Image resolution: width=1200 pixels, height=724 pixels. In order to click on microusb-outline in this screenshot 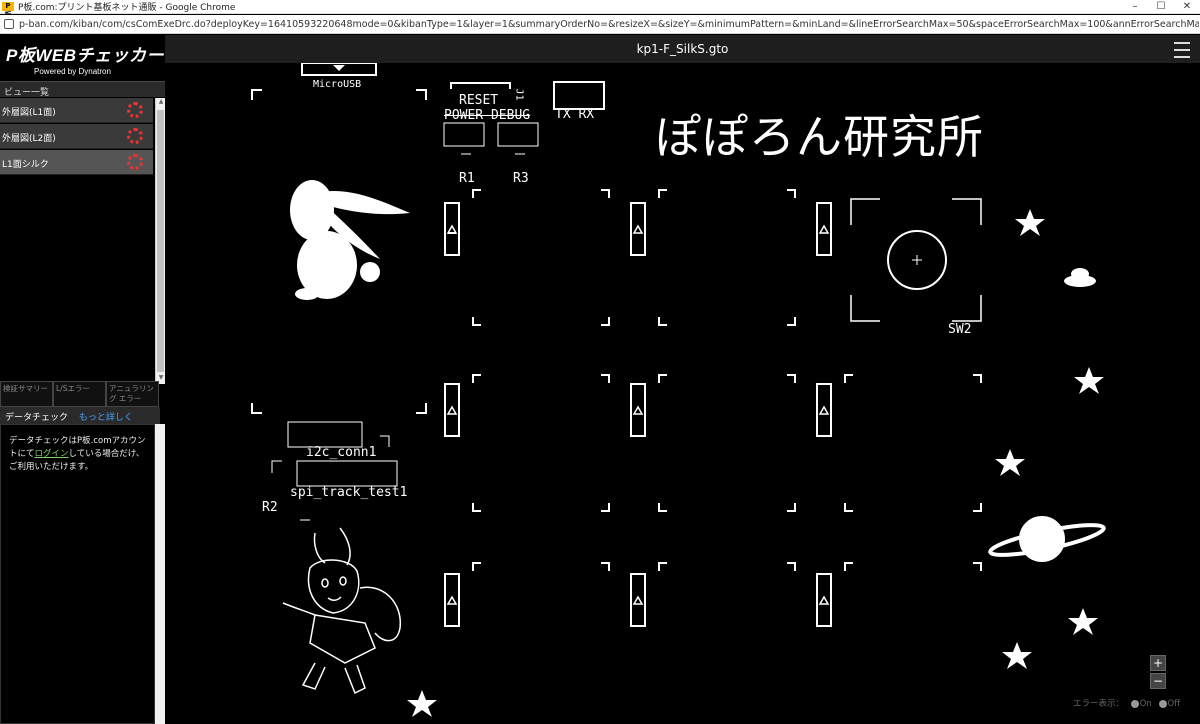, I will do `click(339, 69)`.